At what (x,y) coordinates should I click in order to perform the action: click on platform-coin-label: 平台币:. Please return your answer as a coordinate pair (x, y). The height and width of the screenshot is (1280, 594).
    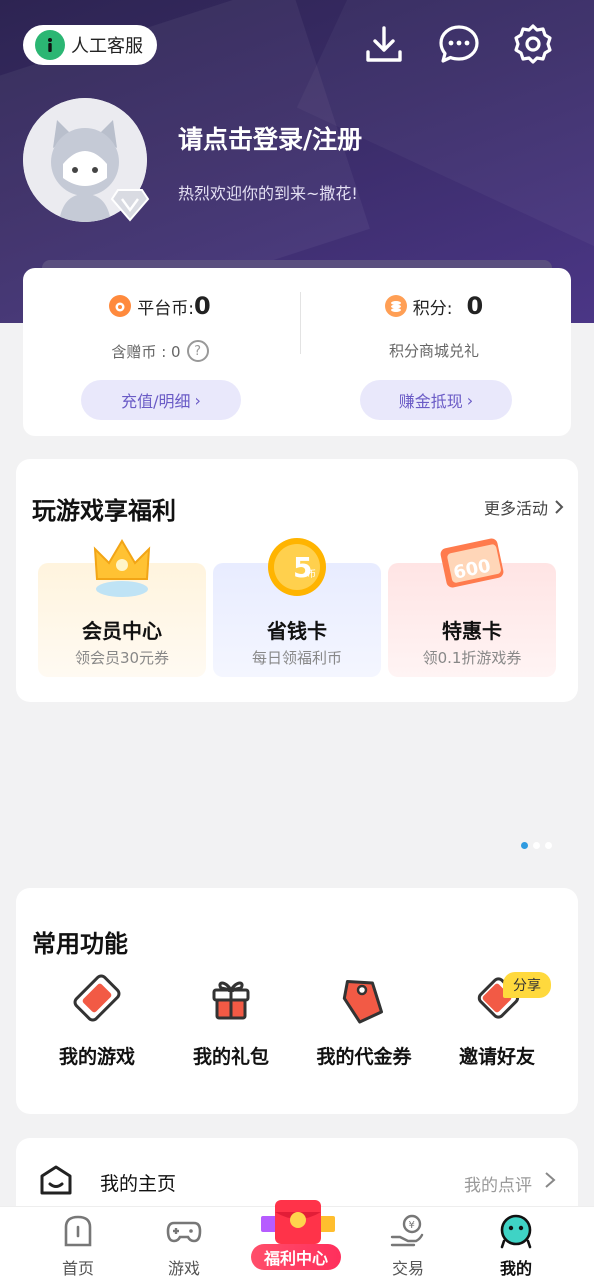
    Looking at the image, I should click on (166, 308).